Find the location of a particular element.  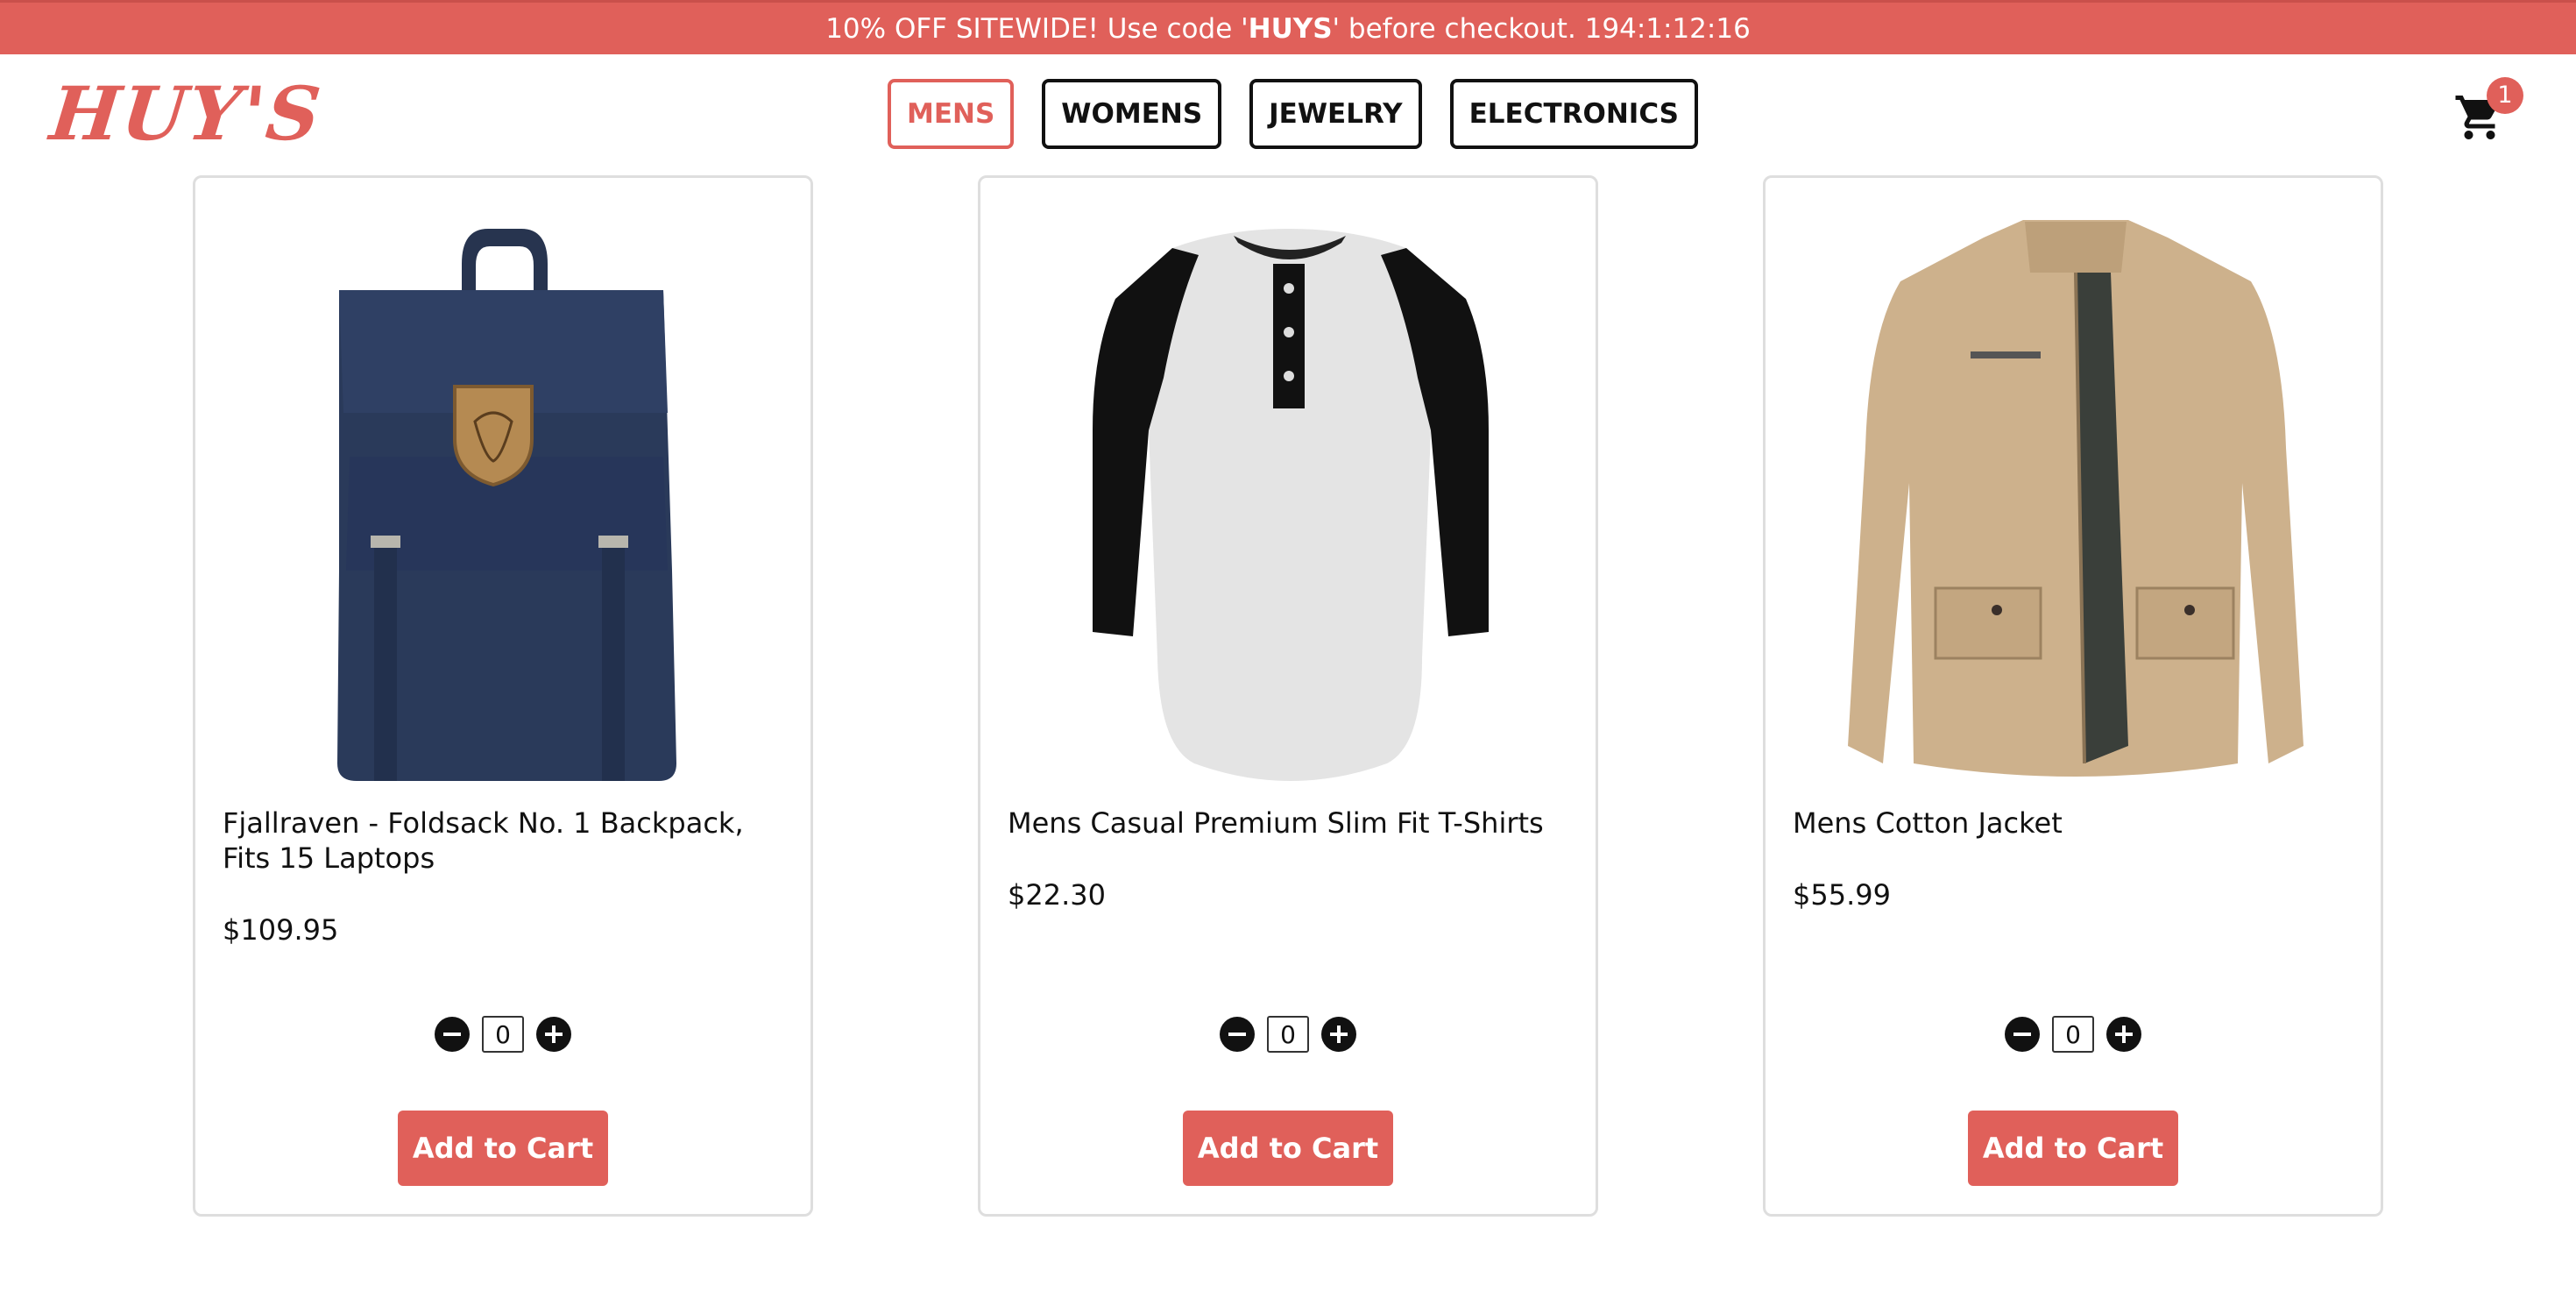

cart-button: 1 is located at coordinates (2488, 113).